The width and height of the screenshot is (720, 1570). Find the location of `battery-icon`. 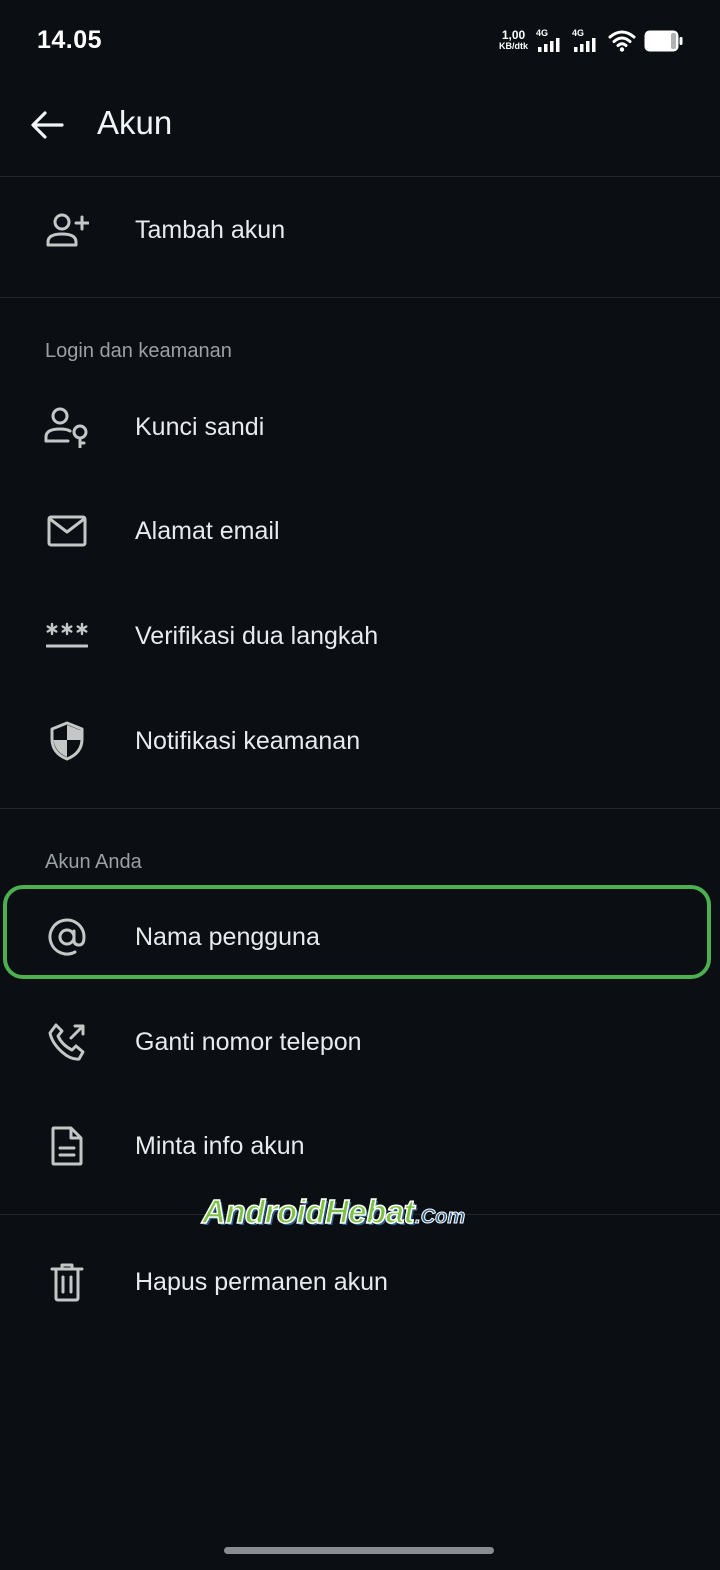

battery-icon is located at coordinates (663, 41).